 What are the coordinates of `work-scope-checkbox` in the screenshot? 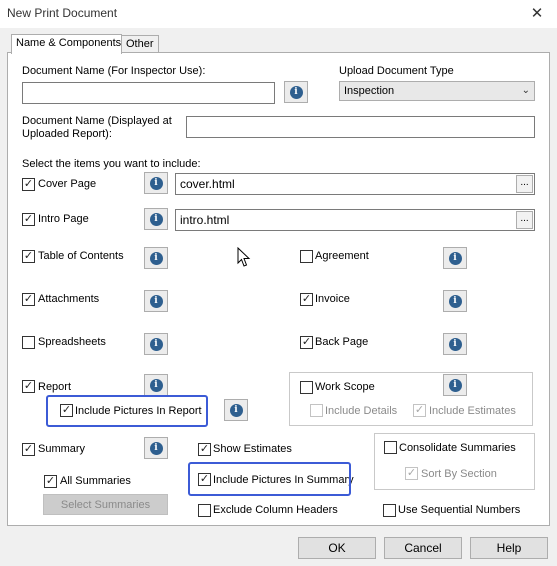 It's located at (306, 387).